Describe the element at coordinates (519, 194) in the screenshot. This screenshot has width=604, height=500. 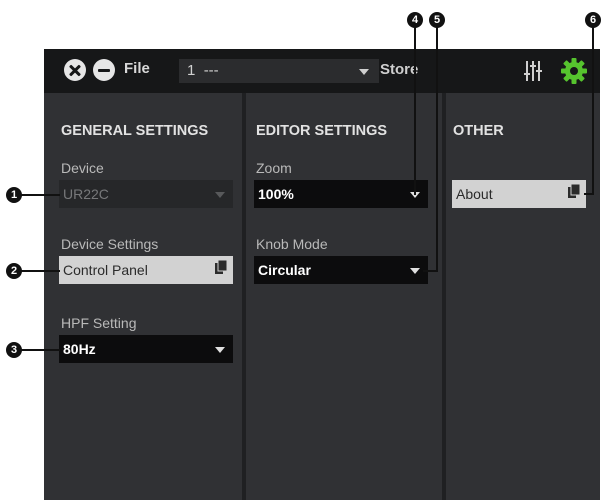
I see `about-button: About` at that location.